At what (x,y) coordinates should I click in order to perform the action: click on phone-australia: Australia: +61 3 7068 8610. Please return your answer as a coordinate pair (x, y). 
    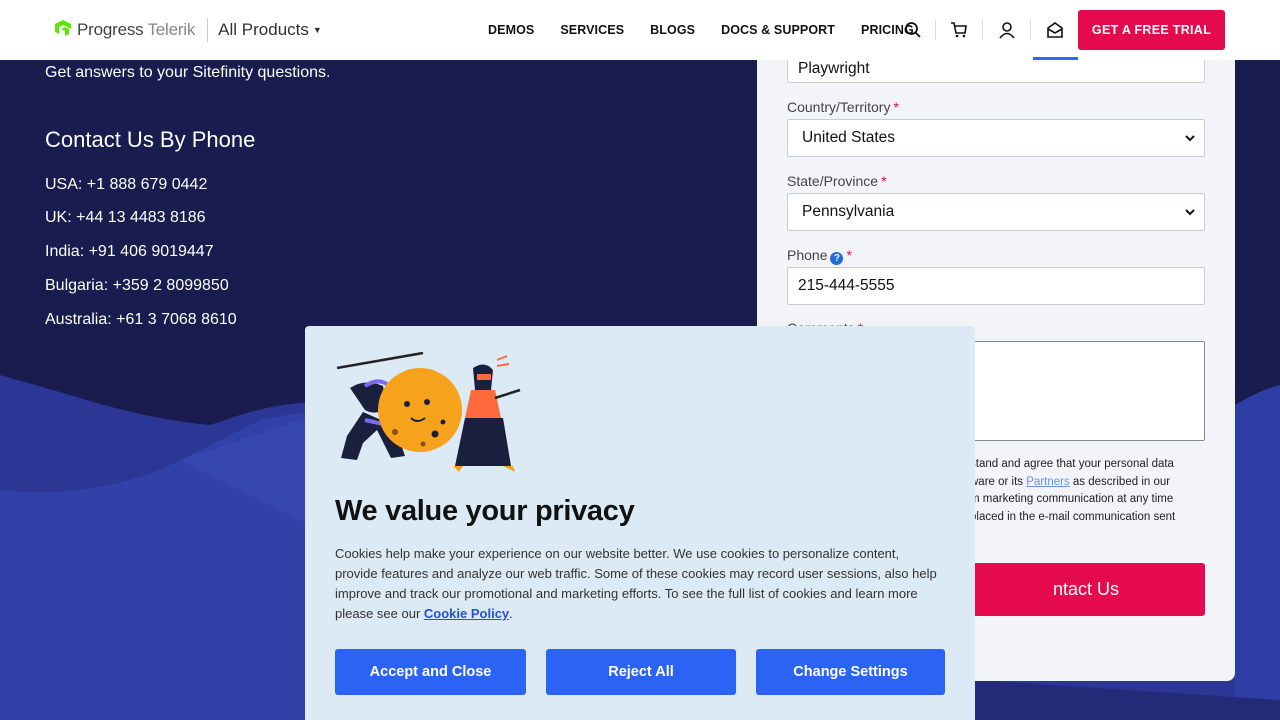
    Looking at the image, I should click on (141, 319).